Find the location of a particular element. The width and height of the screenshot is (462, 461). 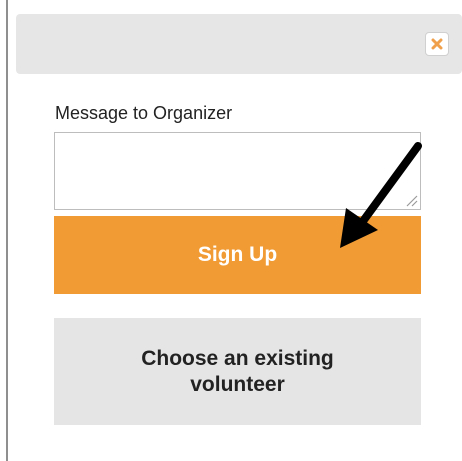

sign-up-label: Sign Up is located at coordinates (237, 254).